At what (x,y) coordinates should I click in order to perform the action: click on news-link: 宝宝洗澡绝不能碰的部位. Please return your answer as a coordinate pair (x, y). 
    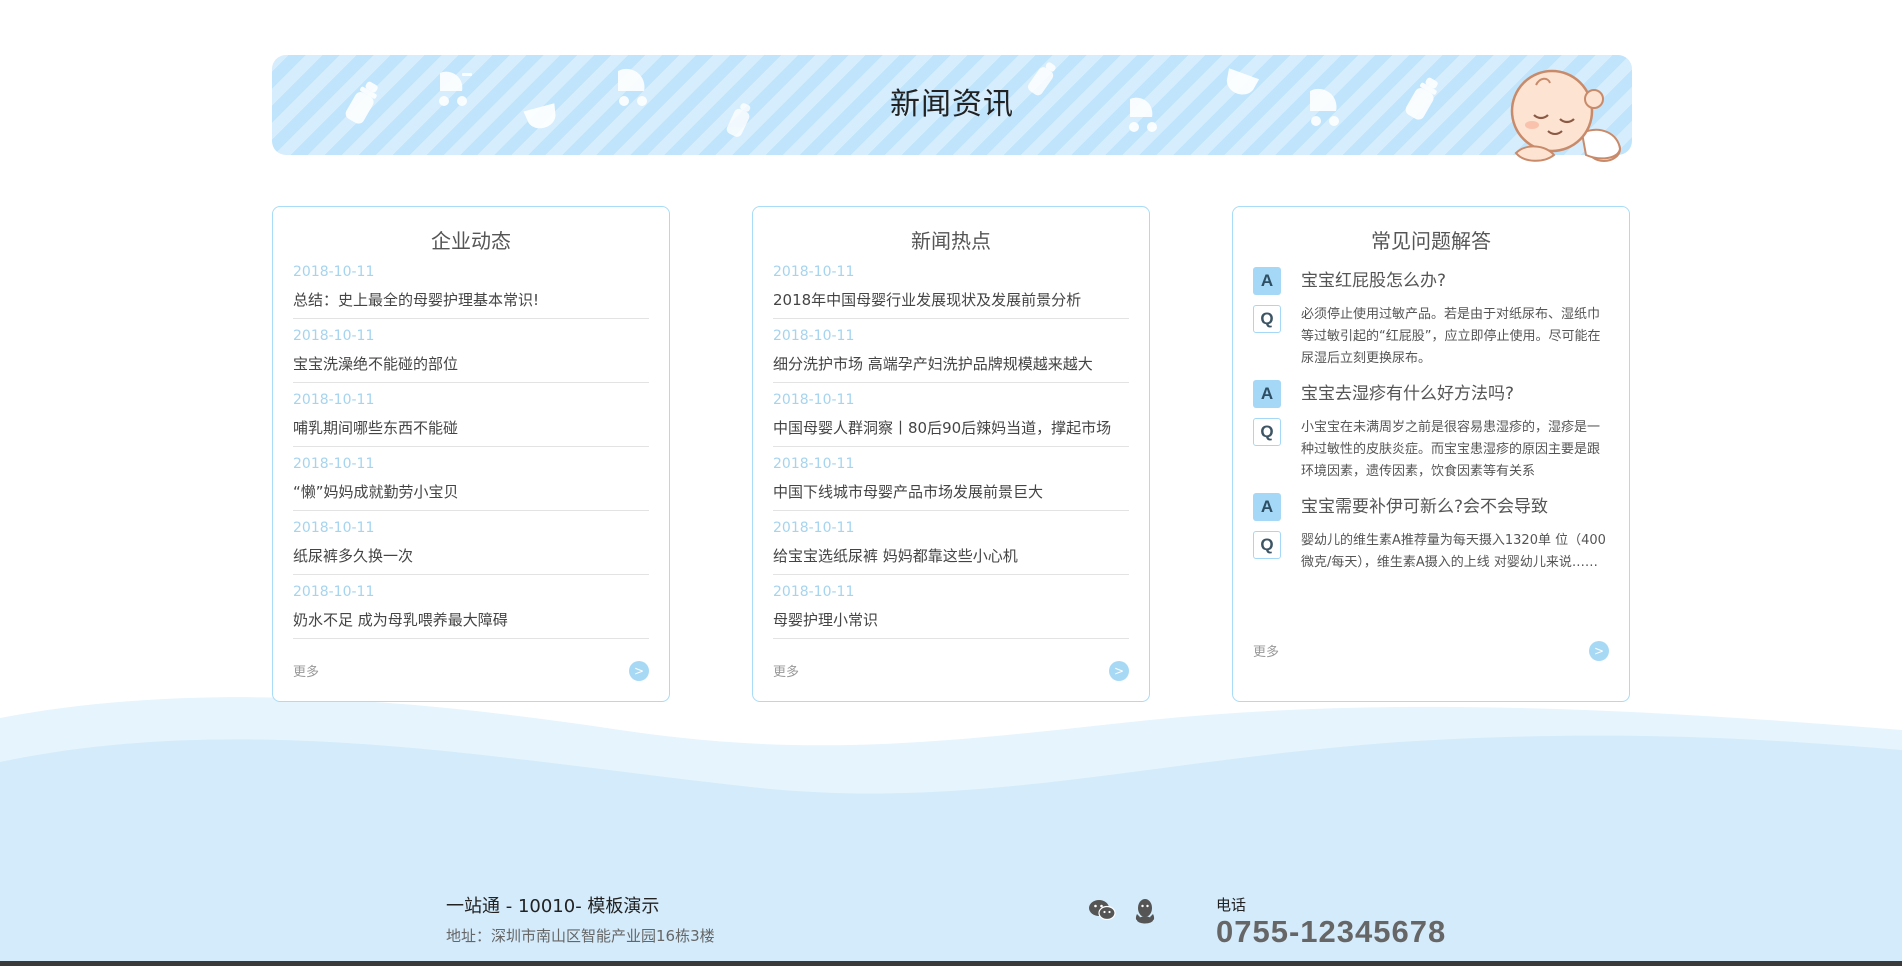
    Looking at the image, I should click on (471, 364).